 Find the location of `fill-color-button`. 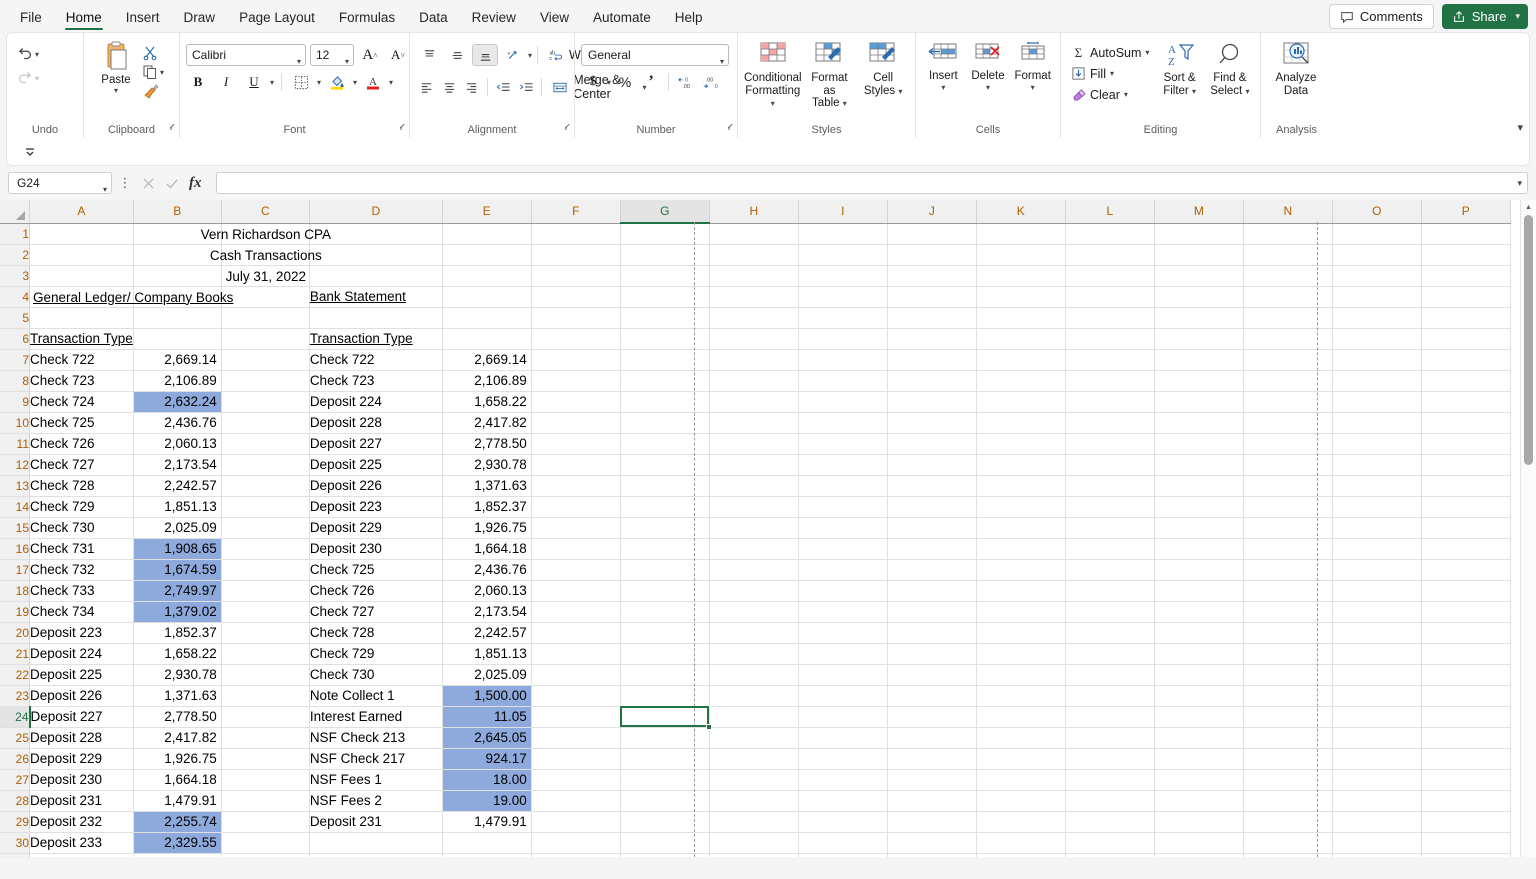

fill-color-button is located at coordinates (337, 82).